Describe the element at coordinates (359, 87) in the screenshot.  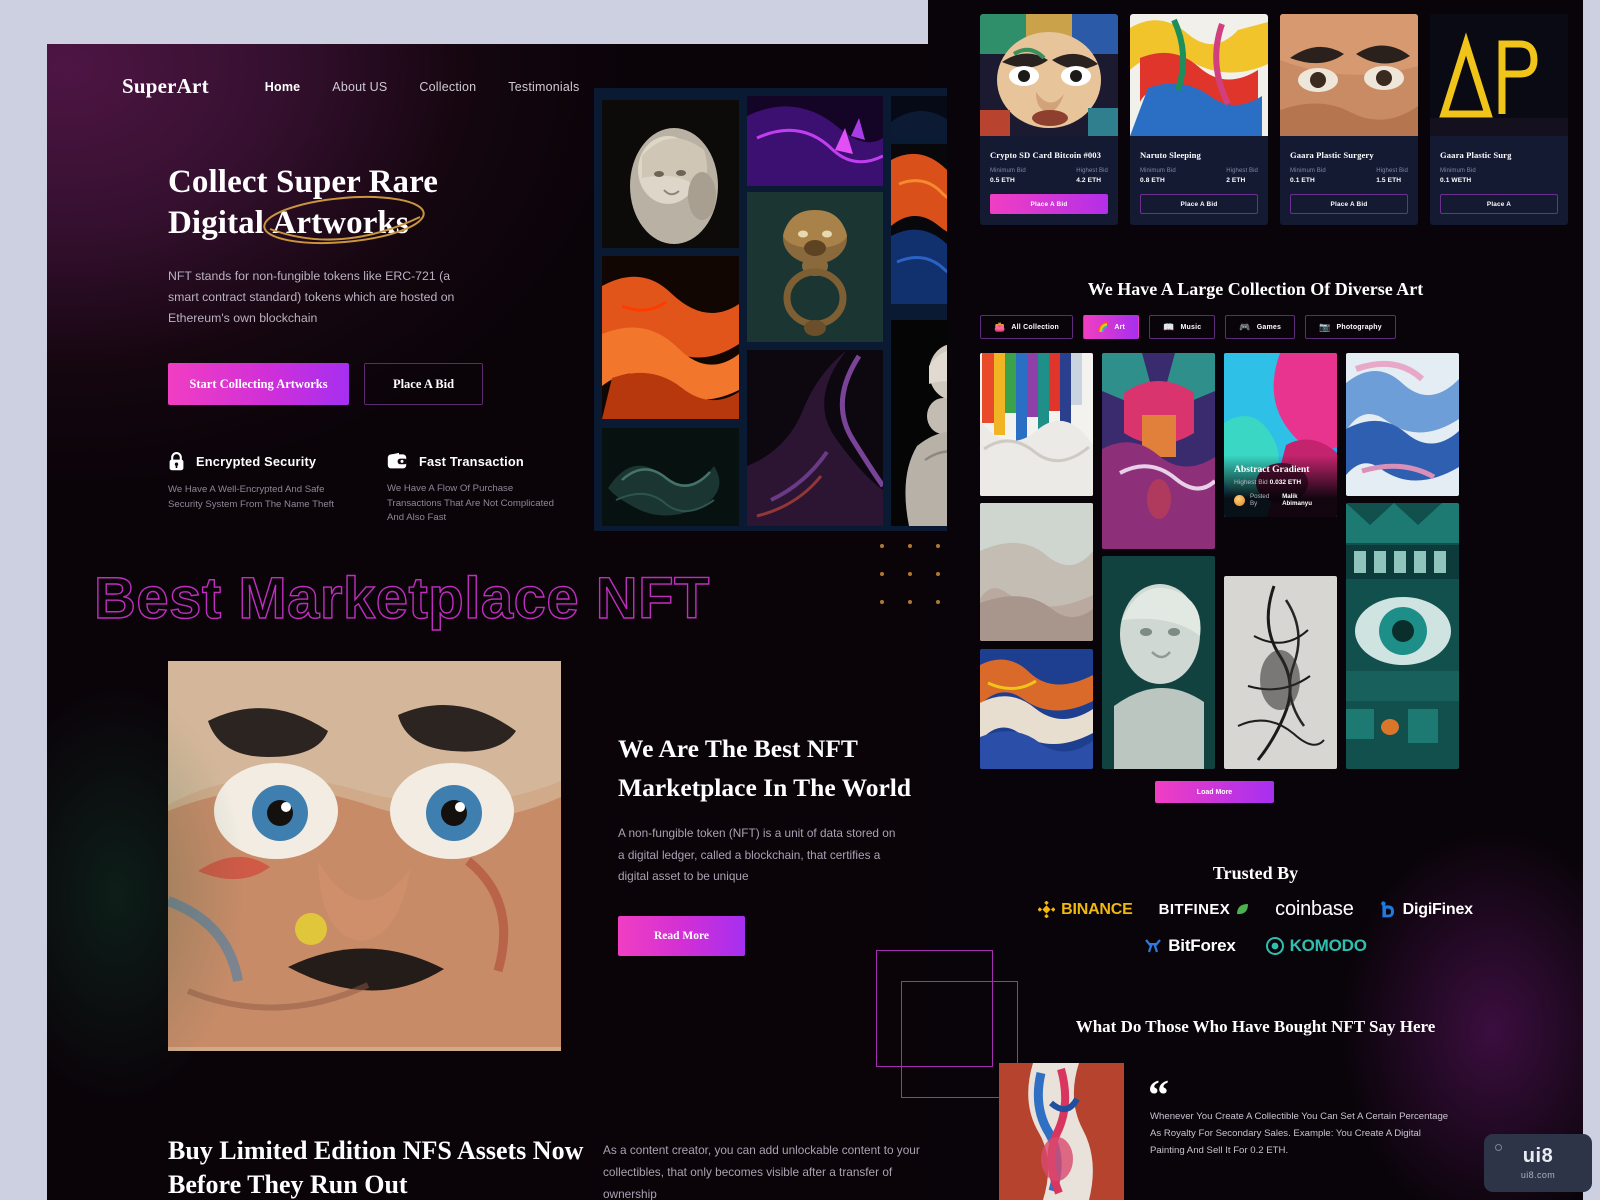
I see `nav-item-about-us: About US` at that location.